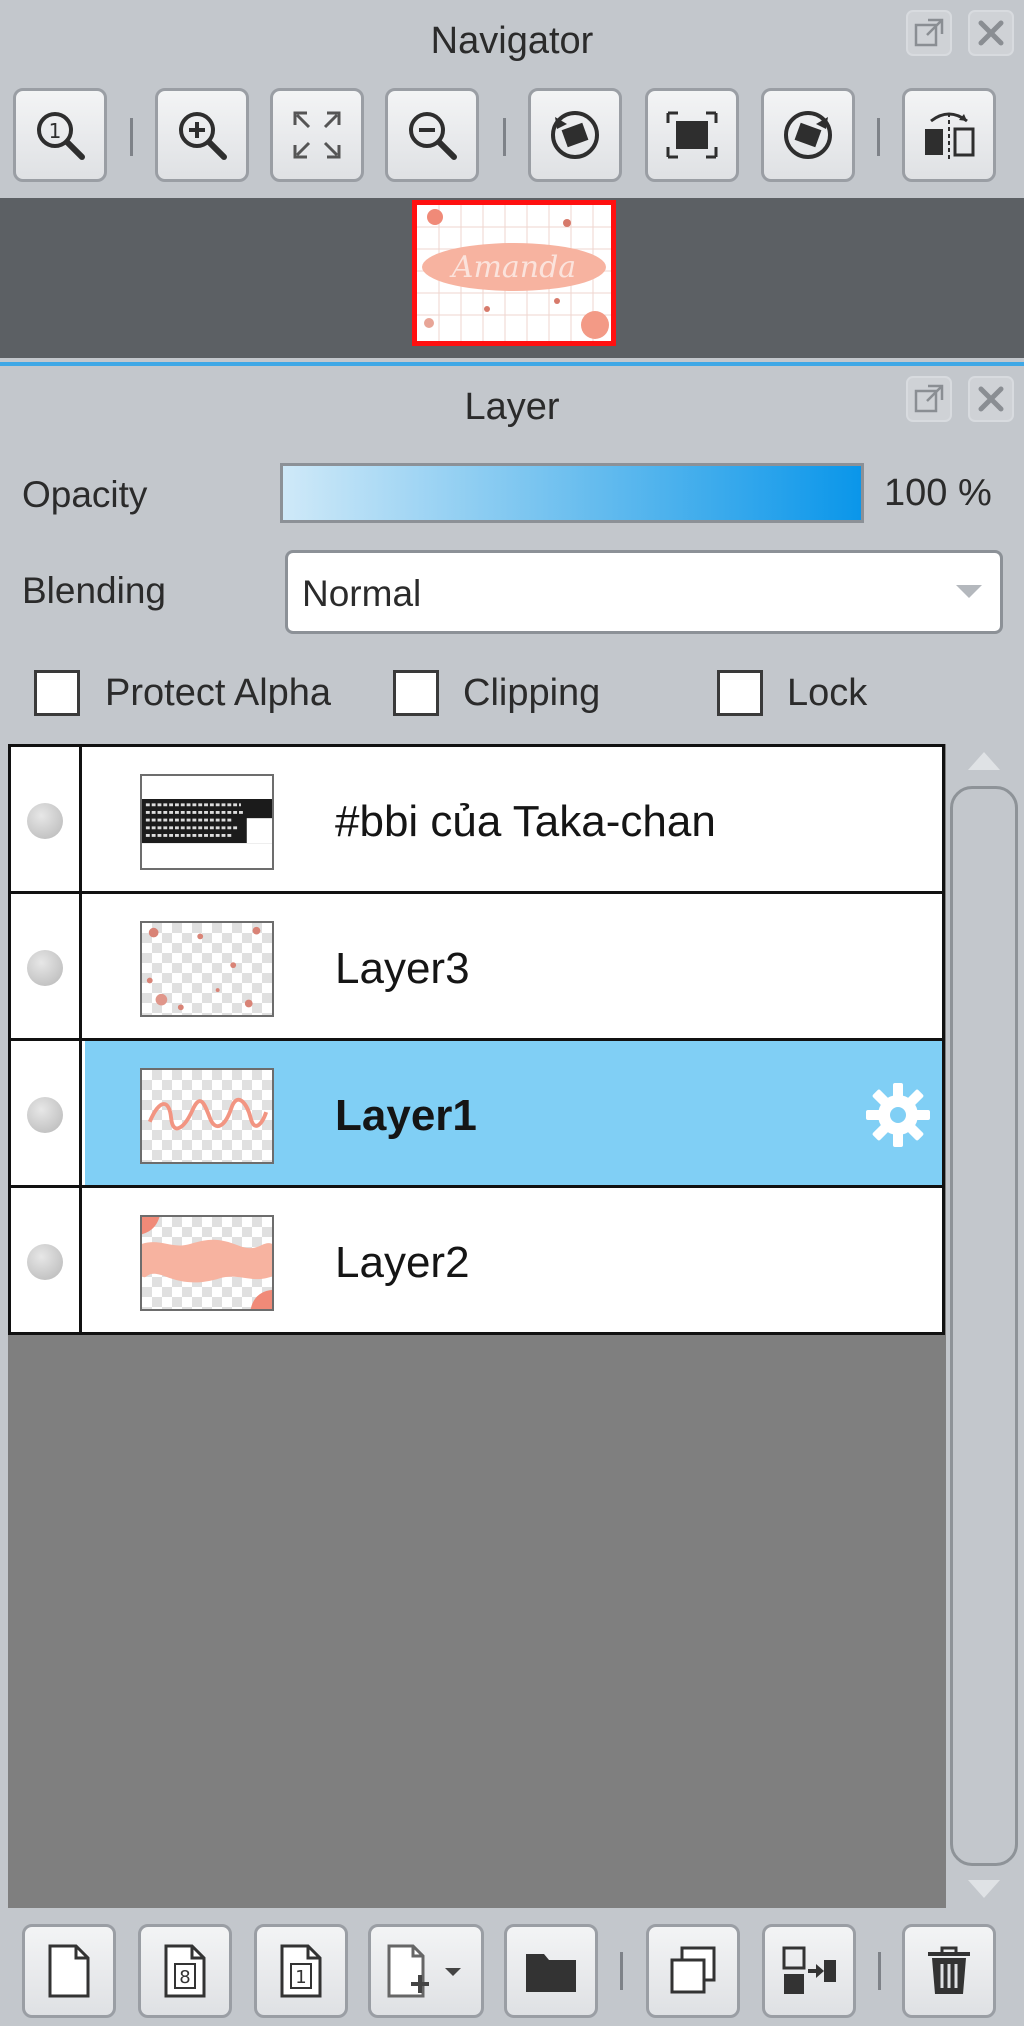  I want to click on new-layer-icon, so click(69, 1971).